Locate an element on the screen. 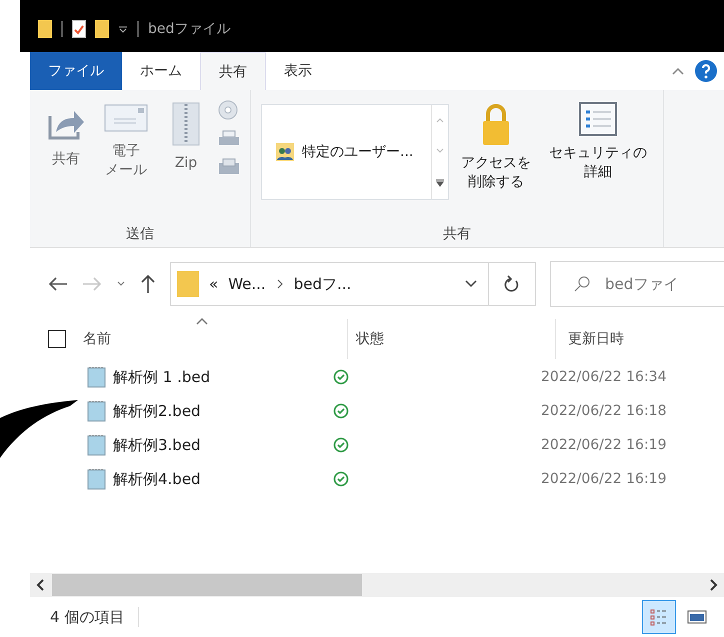  group-label: 送信 is located at coordinates (140, 234).